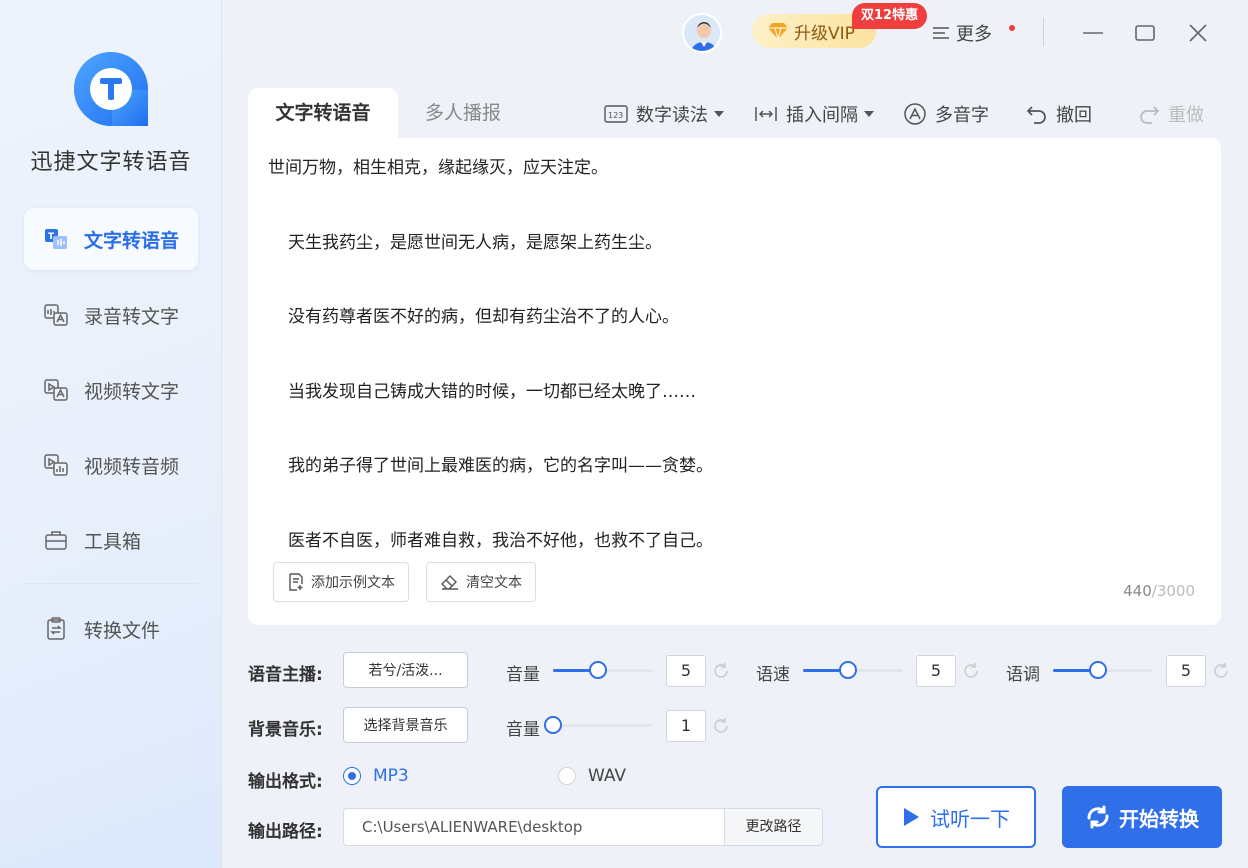  What do you see at coordinates (1093, 33) in the screenshot?
I see `minimize-button` at bounding box center [1093, 33].